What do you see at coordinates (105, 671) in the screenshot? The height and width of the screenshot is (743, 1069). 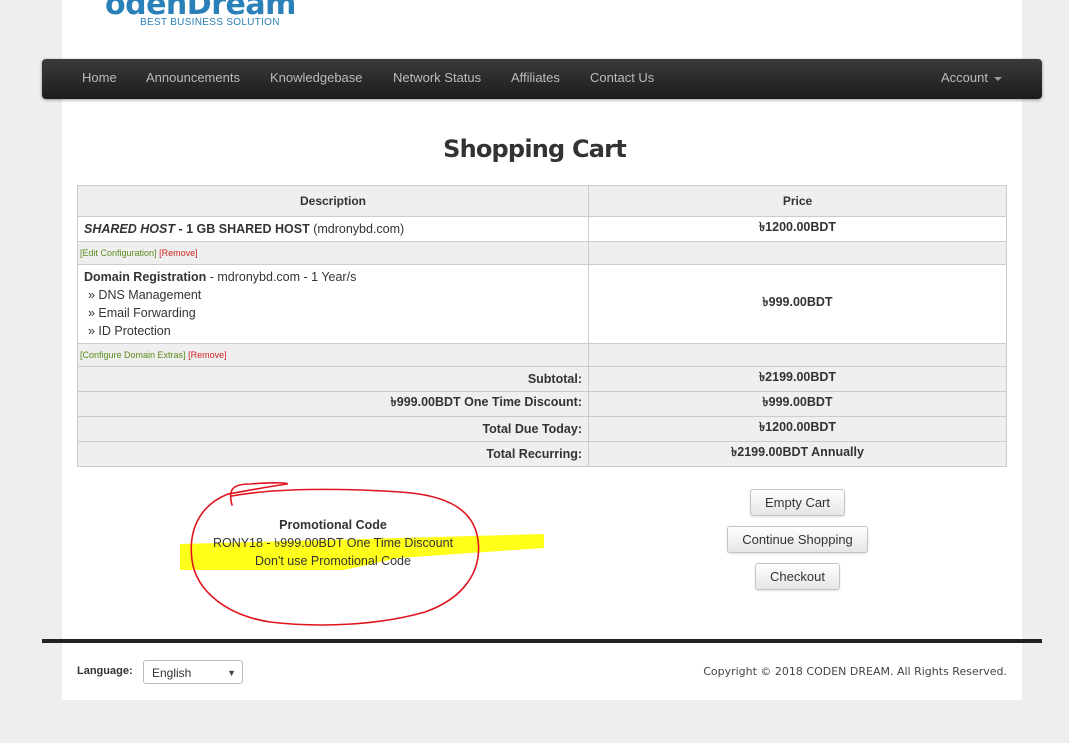 I see `language-label: Language:` at bounding box center [105, 671].